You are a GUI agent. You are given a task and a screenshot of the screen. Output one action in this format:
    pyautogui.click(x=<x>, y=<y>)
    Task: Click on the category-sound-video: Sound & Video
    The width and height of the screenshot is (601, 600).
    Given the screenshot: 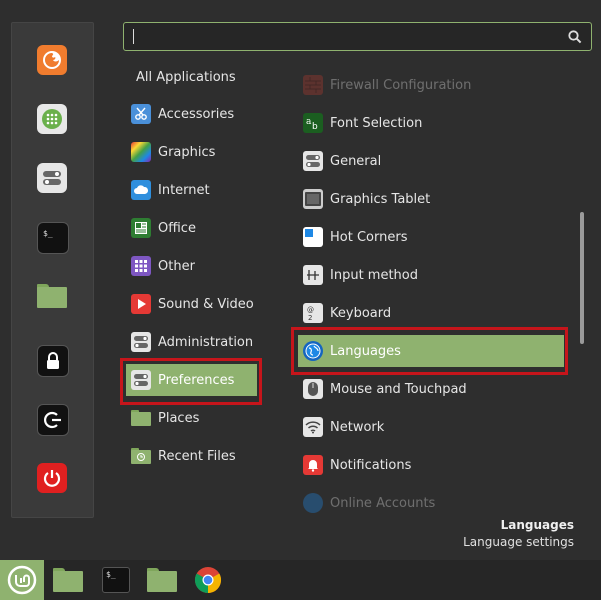 What is the action you would take?
    pyautogui.click(x=191, y=304)
    